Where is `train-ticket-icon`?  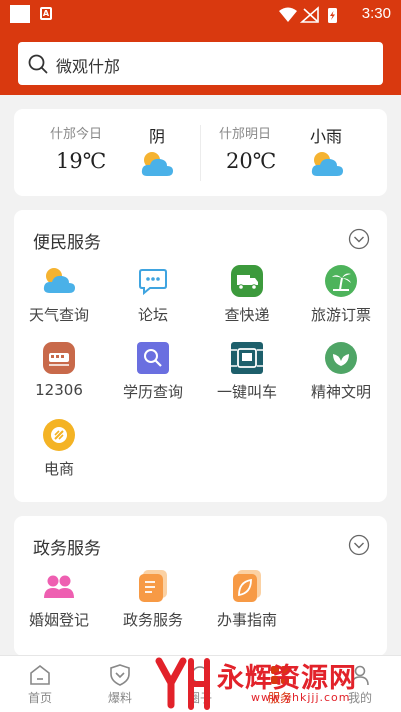
train-ticket-icon is located at coordinates (59, 358).